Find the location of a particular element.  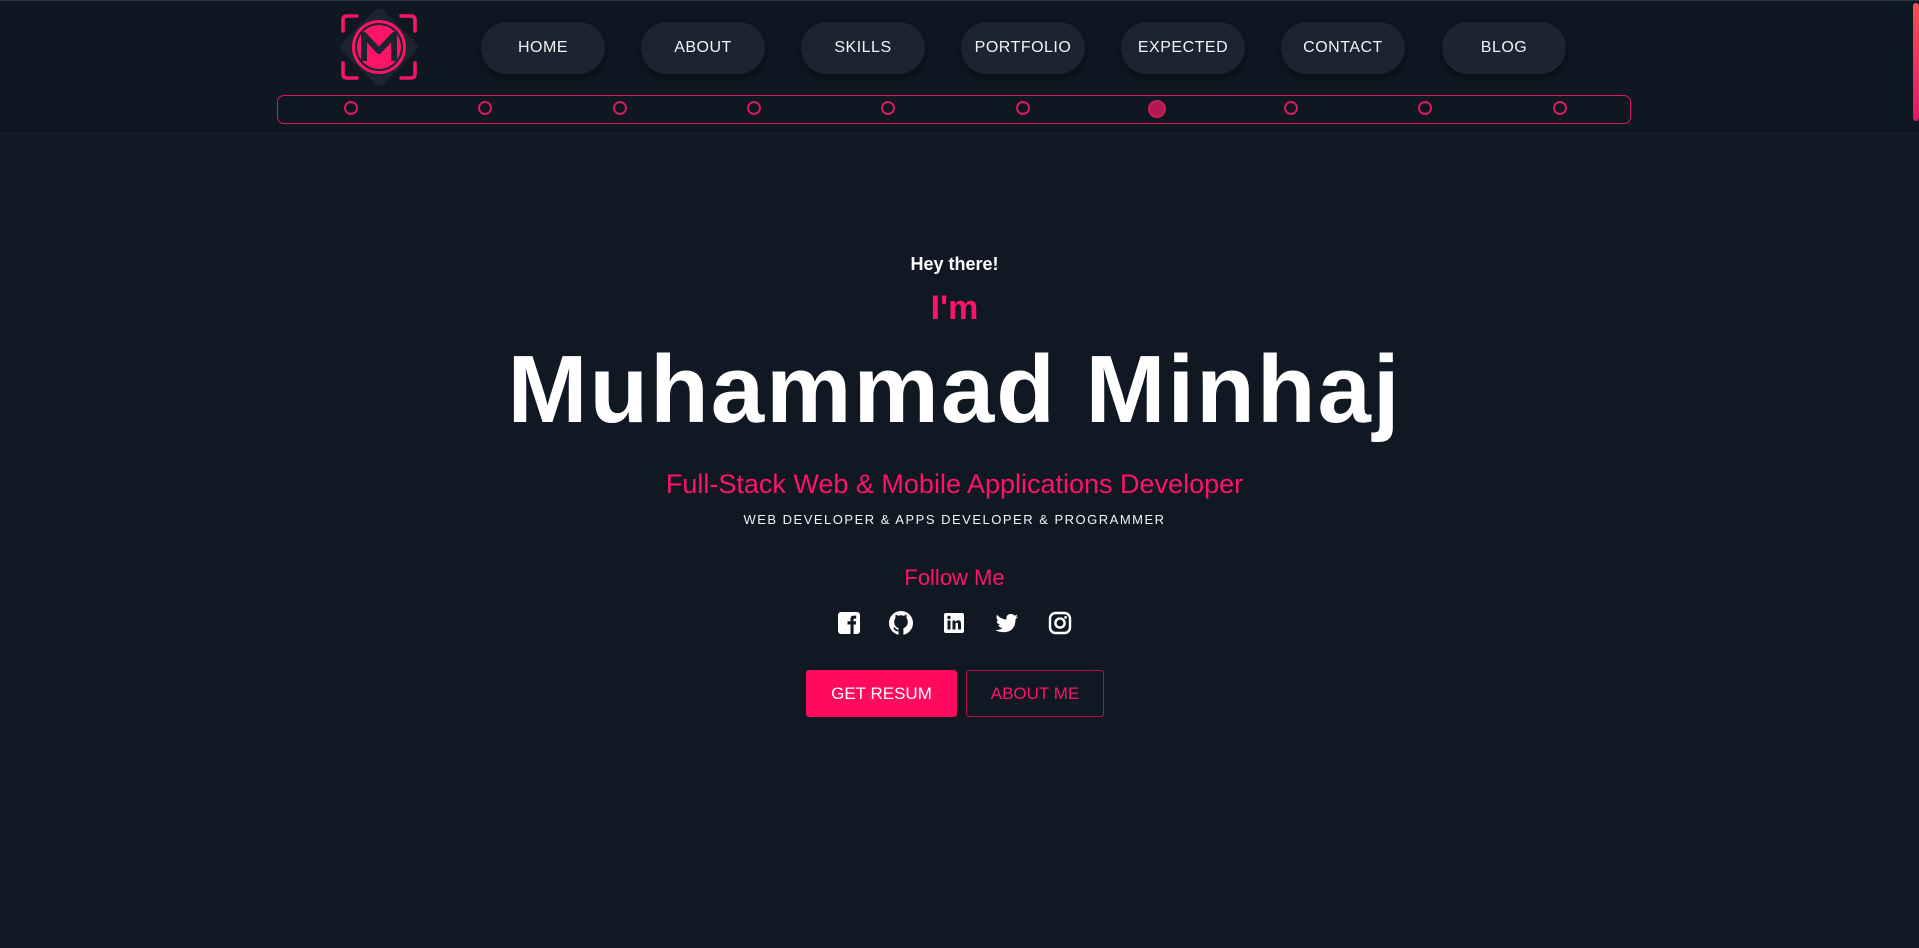

facebook-icon is located at coordinates (849, 623).